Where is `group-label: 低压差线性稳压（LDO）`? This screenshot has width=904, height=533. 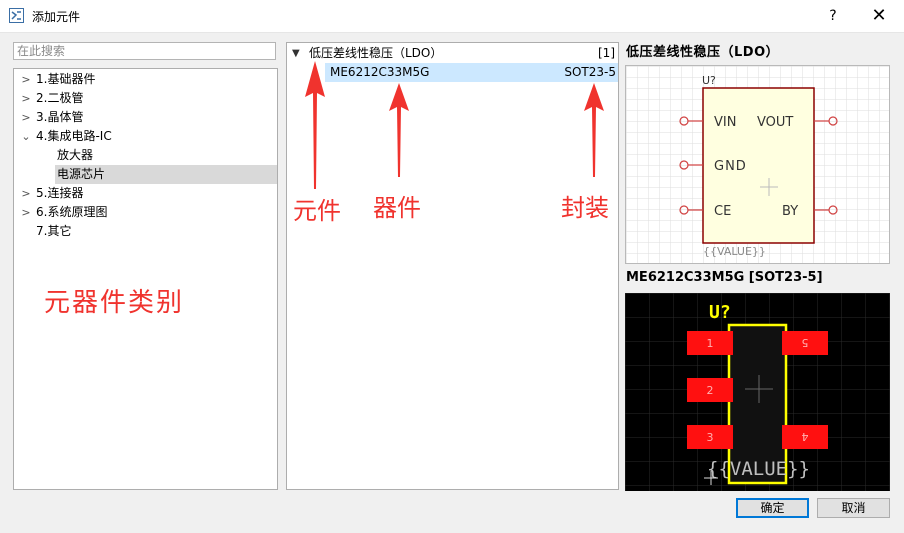
group-label: 低压差线性稳压（LDO） is located at coordinates (376, 53).